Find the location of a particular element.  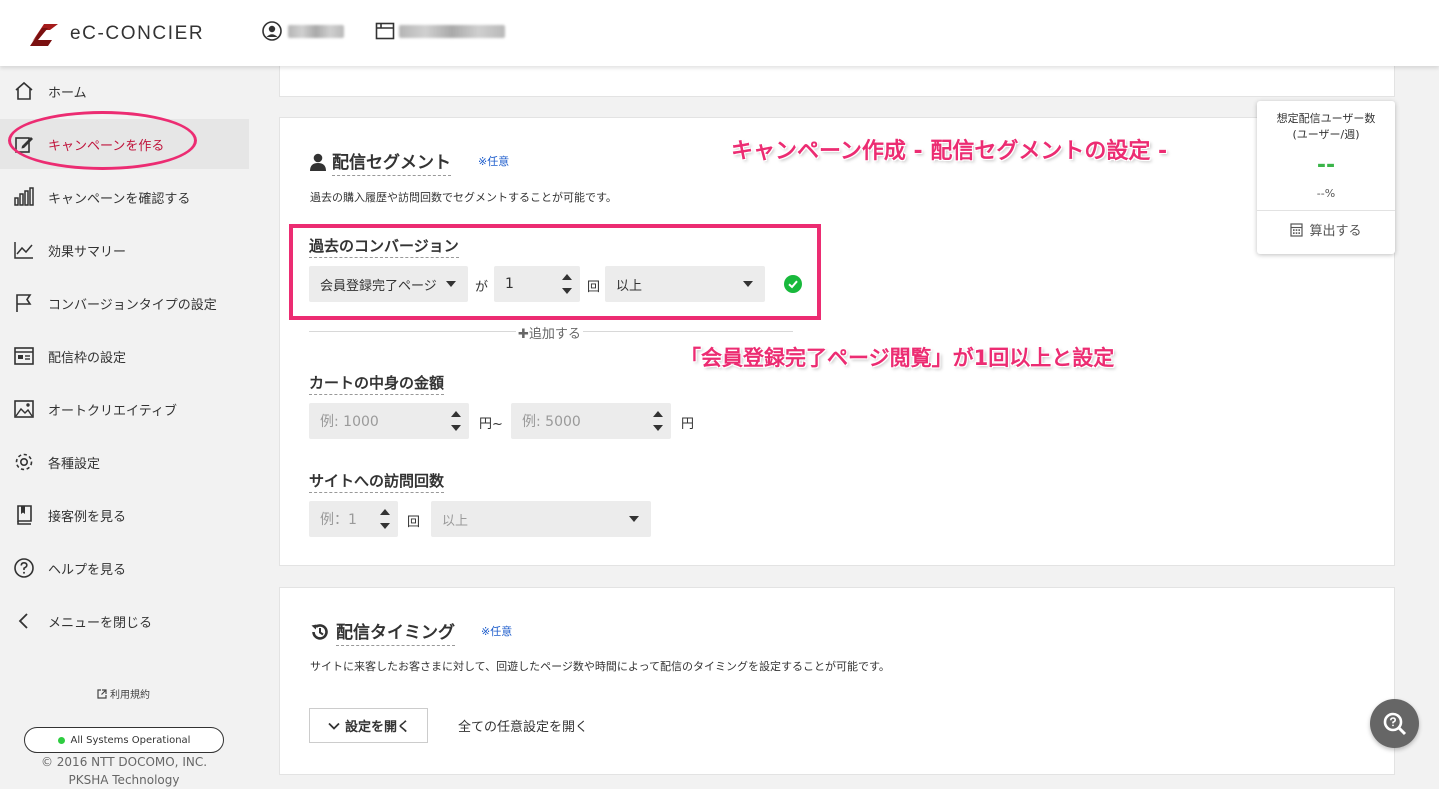

conversion-page-select: 会員登録完了ページ is located at coordinates (388, 284).